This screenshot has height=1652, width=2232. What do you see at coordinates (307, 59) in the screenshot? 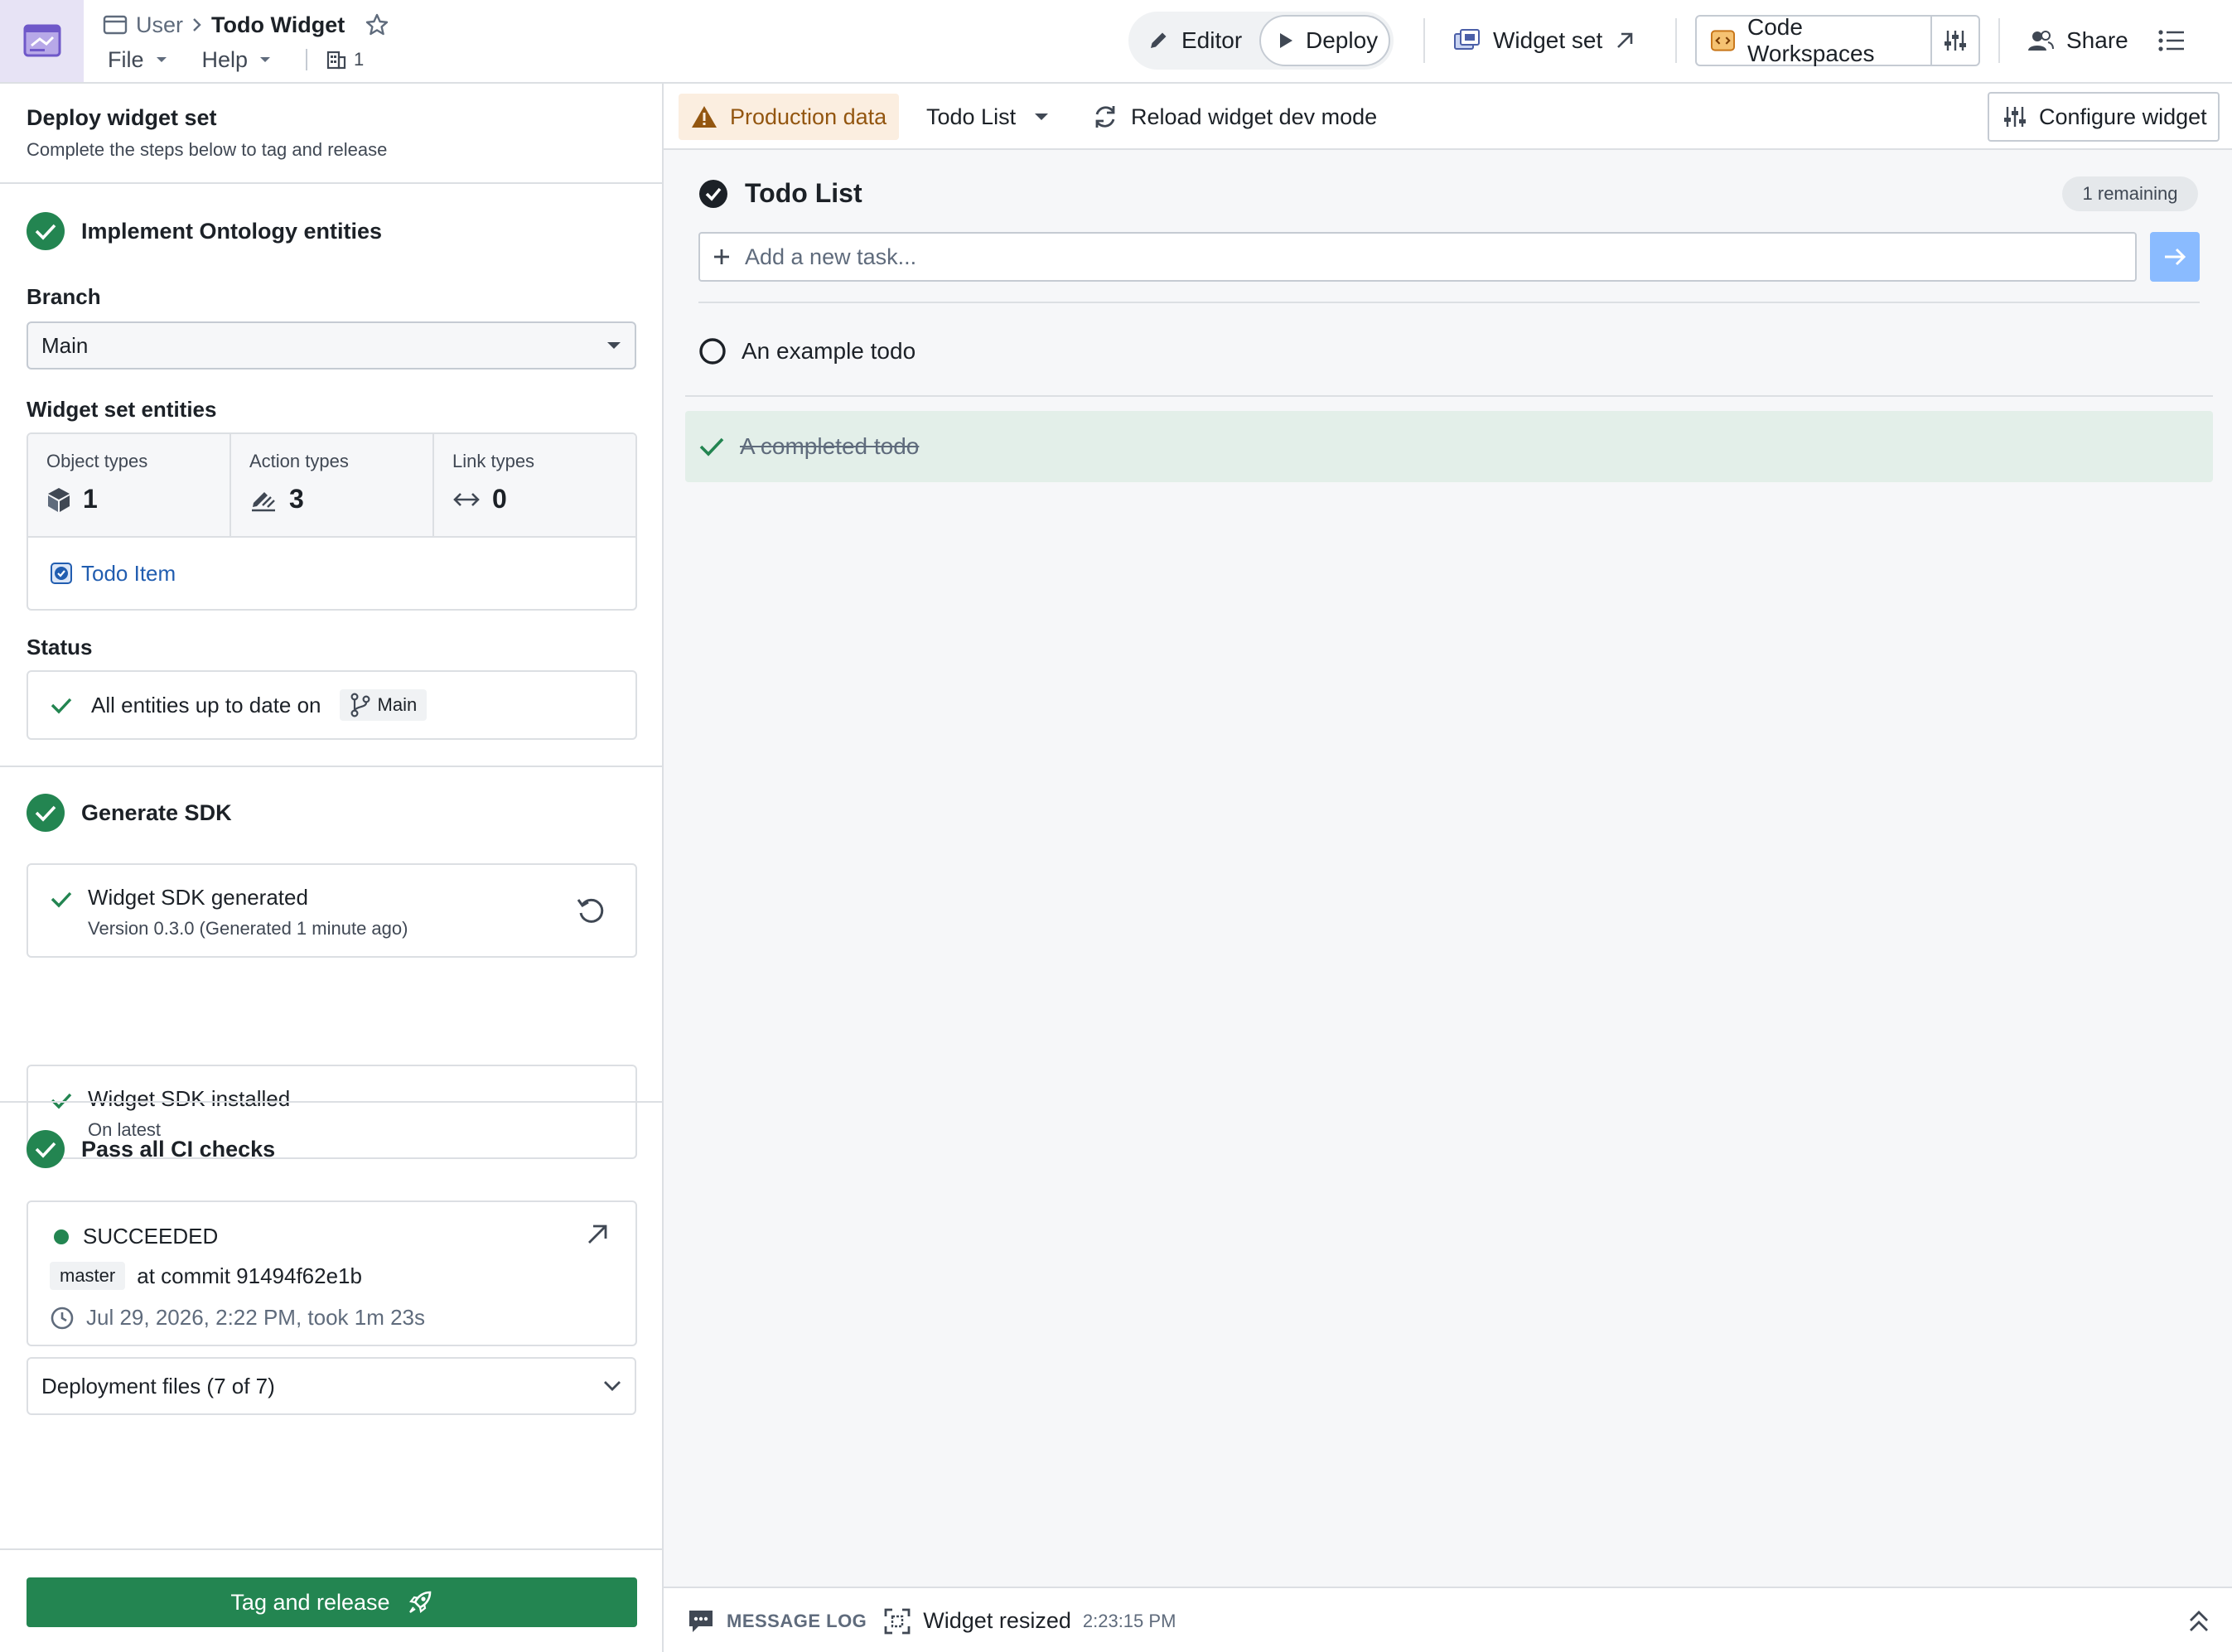
I see `menu-divider` at bounding box center [307, 59].